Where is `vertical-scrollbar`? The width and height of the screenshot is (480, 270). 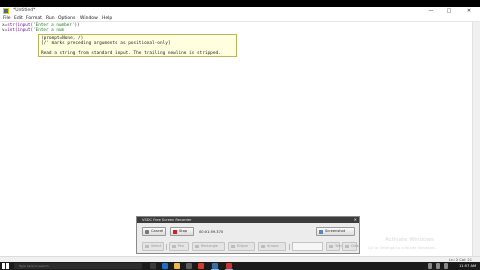
vertical-scrollbar is located at coordinates (476, 139).